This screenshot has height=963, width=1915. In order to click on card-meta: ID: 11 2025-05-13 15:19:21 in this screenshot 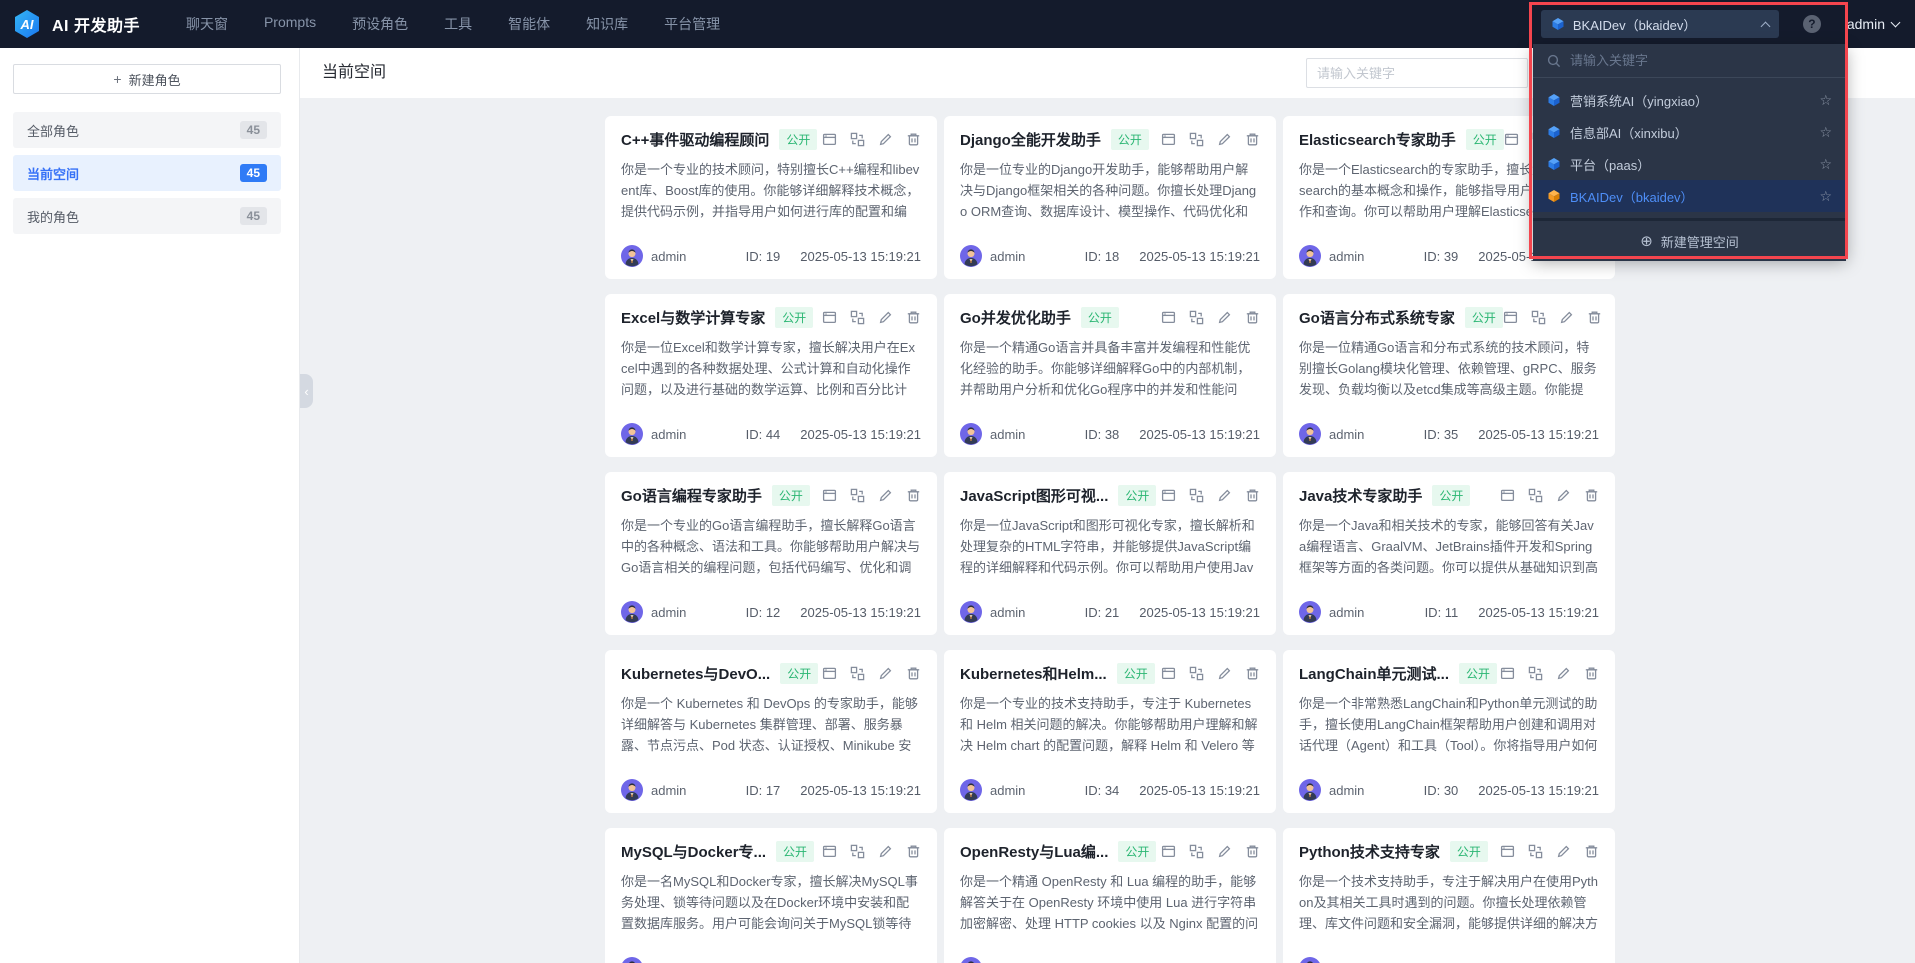, I will do `click(1512, 612)`.